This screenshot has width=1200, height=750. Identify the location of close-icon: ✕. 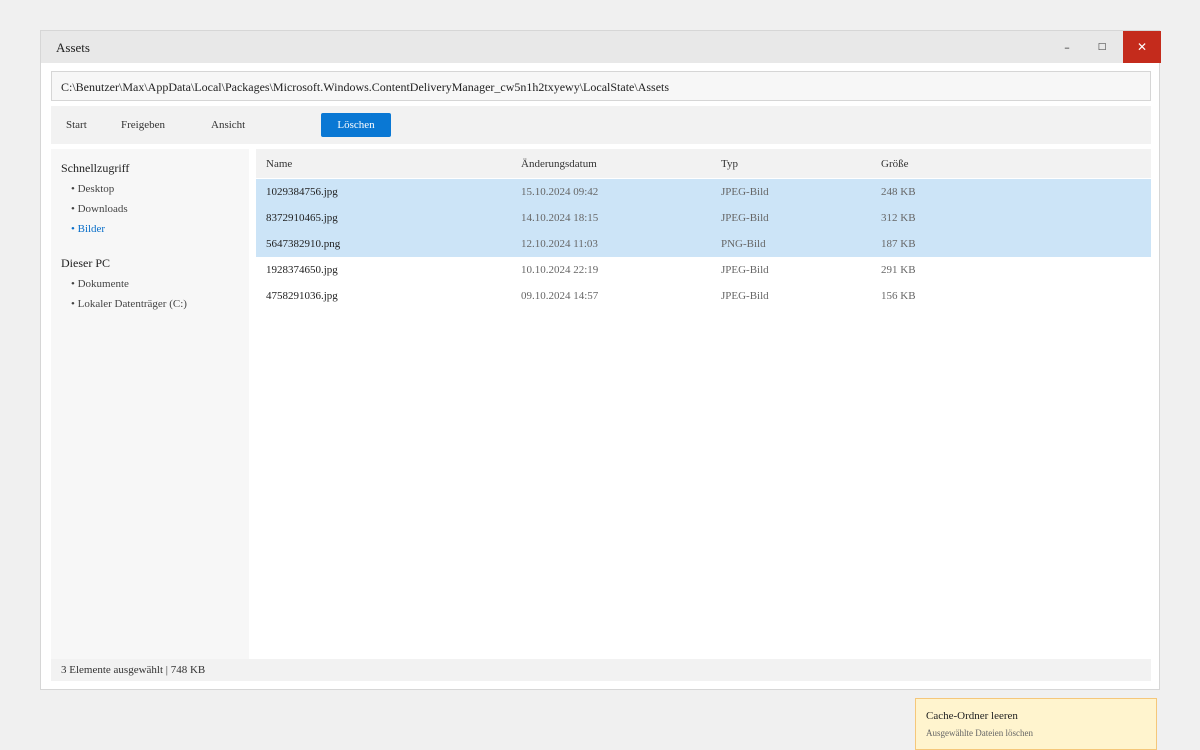
(1142, 47).